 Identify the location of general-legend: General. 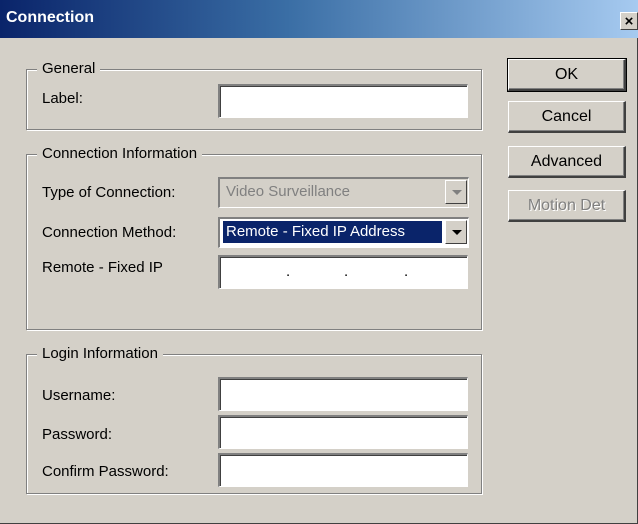
(69, 69).